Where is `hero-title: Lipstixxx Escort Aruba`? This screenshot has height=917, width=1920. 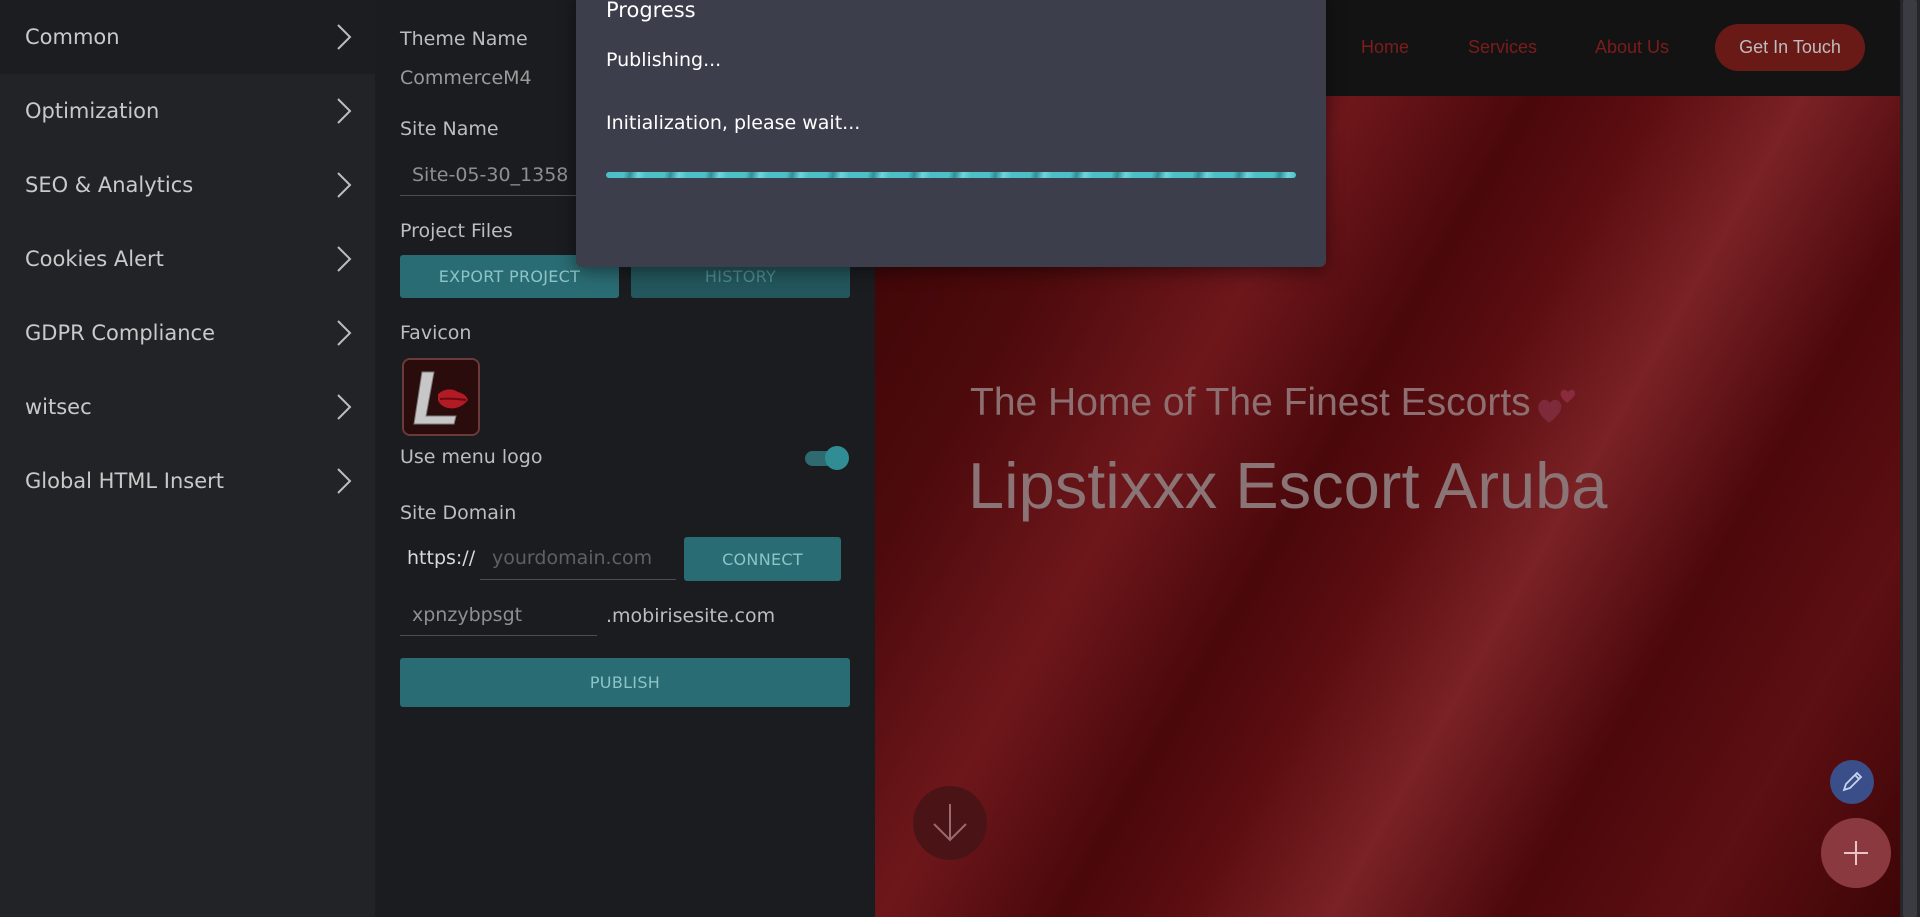
hero-title: Lipstixxx Escort Aruba is located at coordinates (1288, 485).